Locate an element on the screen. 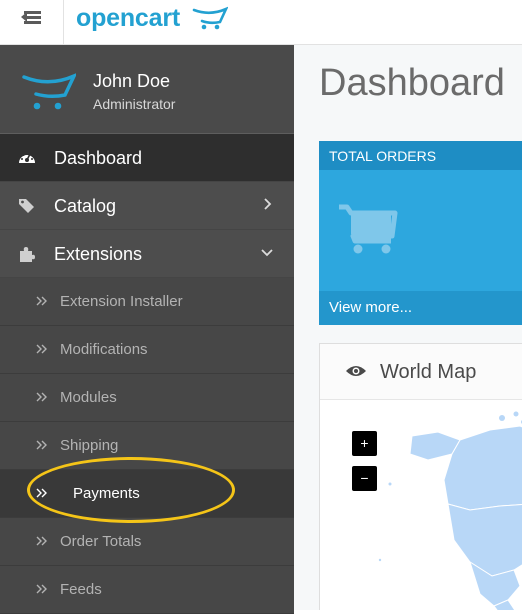 The image size is (522, 614). shopping-cart-icon is located at coordinates (368, 229).